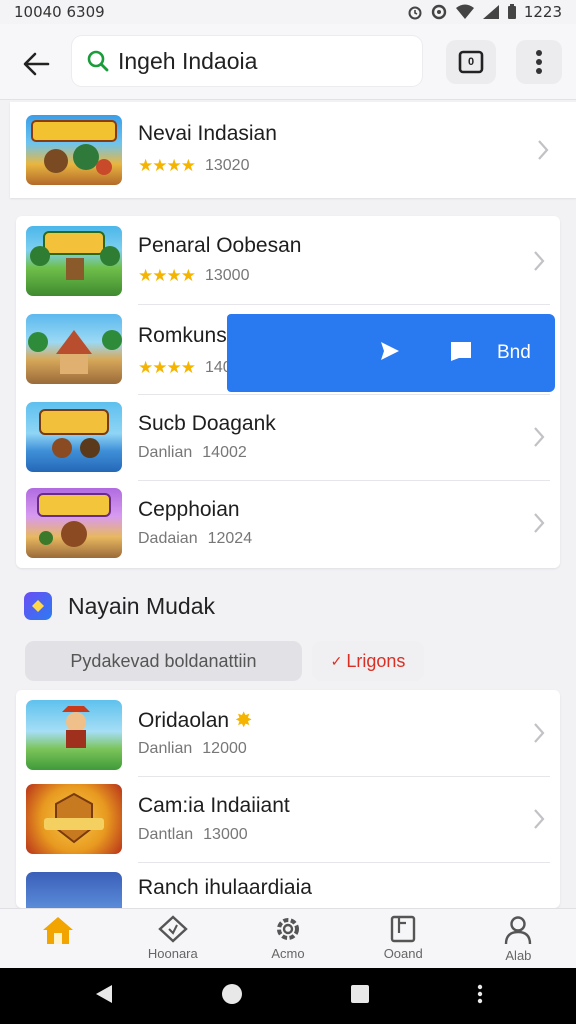  I want to click on list-item: Cam:ia Indaiiant Dantlan 13000, so click(288, 822).